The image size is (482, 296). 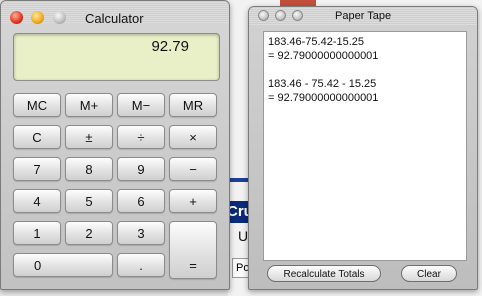 I want to click on digit-2-button: 2, so click(x=89, y=233).